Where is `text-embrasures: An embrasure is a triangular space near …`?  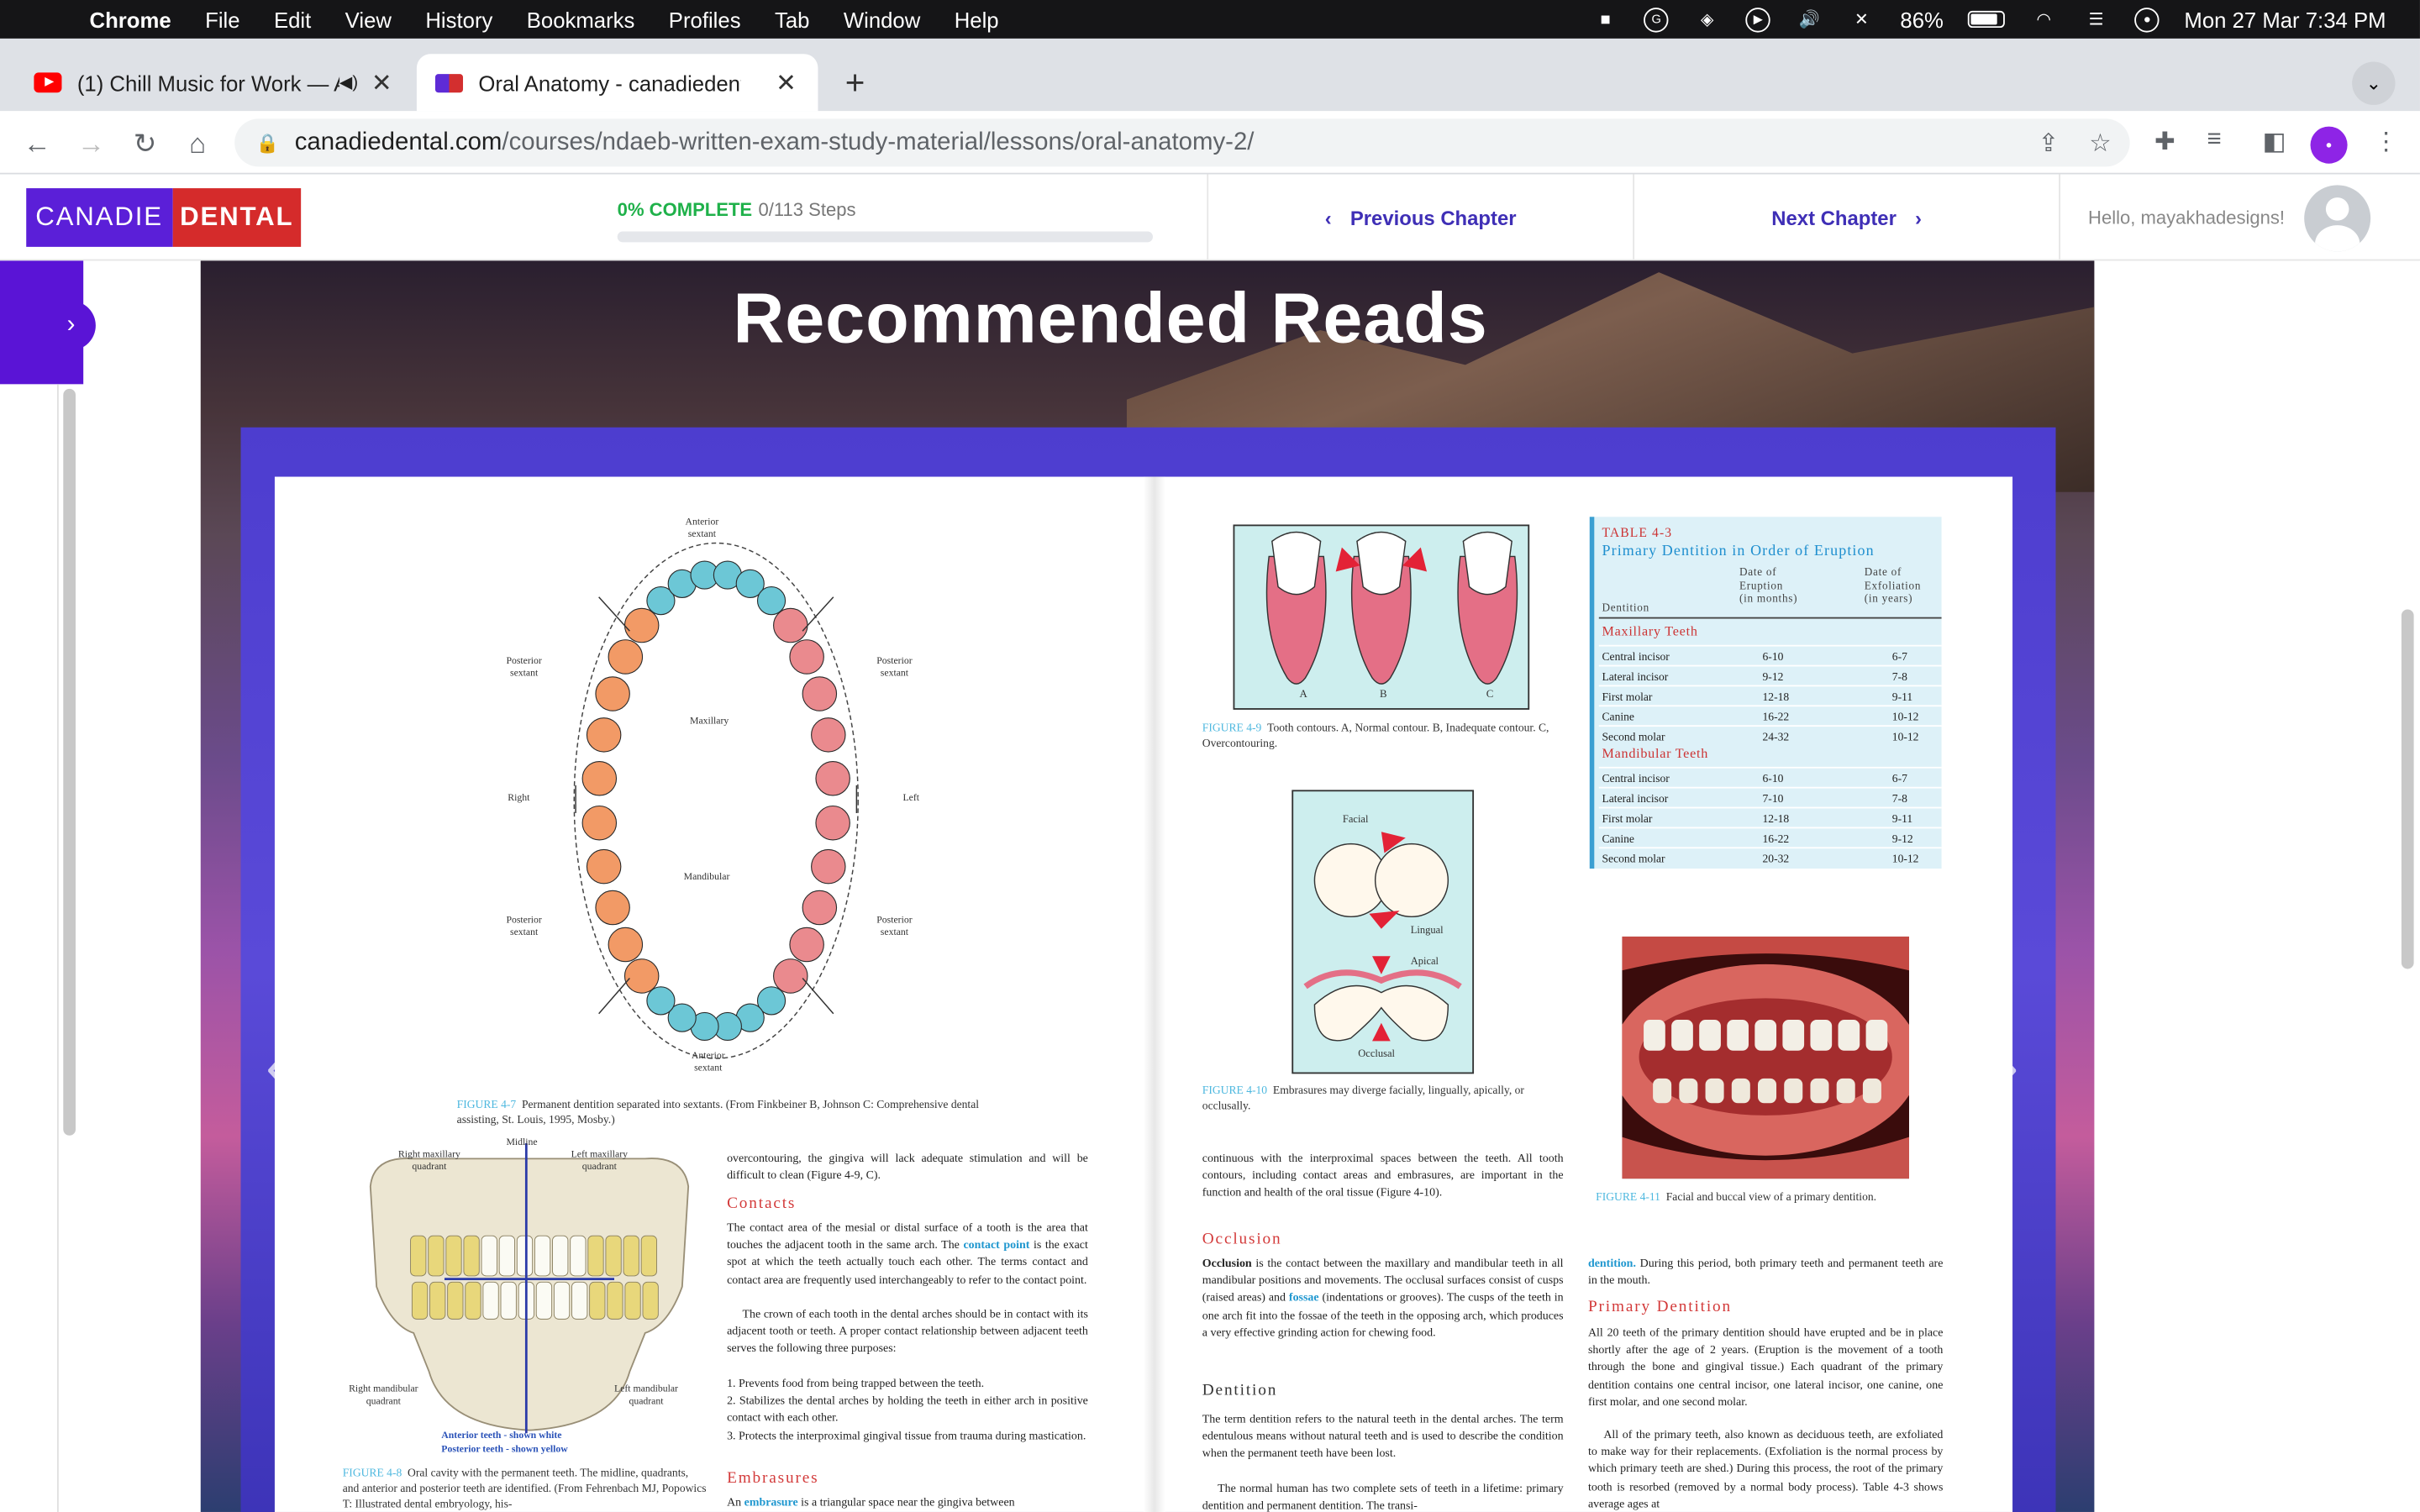 text-embrasures: An embrasure is a triangular space near … is located at coordinates (871, 1501).